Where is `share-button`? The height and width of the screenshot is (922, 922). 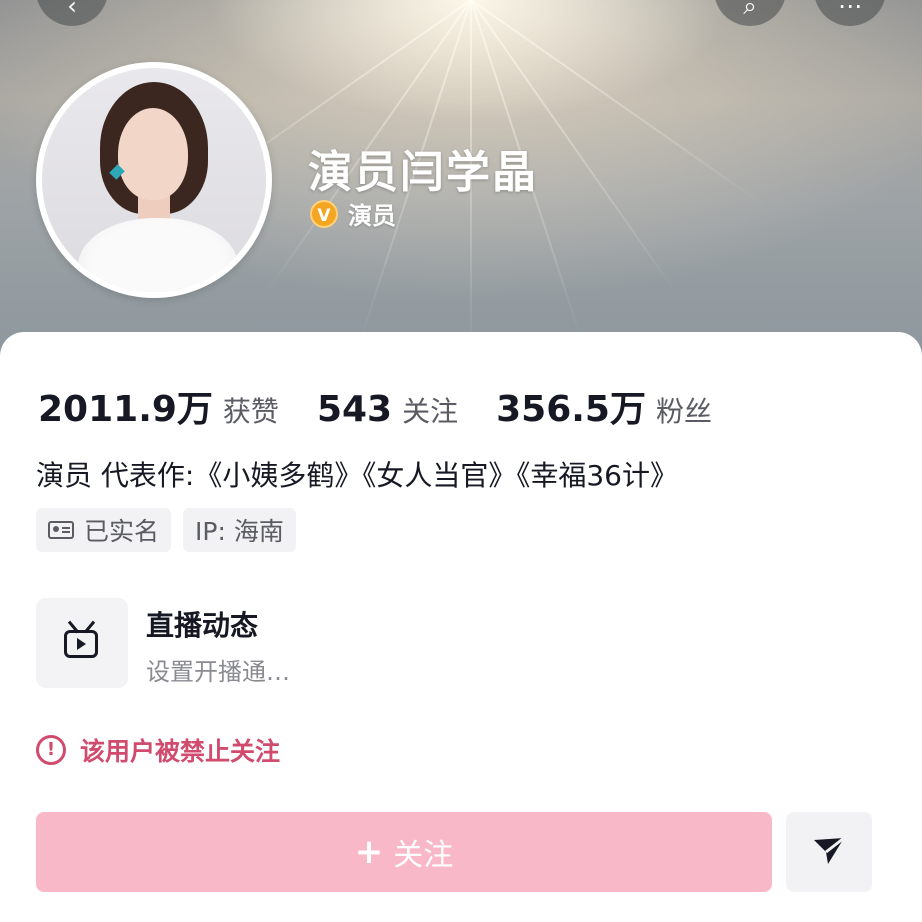 share-button is located at coordinates (829, 852).